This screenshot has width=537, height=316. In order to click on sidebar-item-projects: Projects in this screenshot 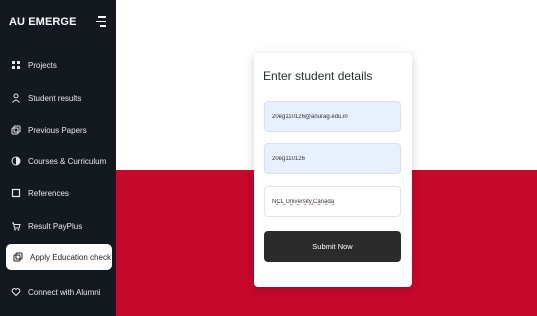, I will do `click(58, 65)`.